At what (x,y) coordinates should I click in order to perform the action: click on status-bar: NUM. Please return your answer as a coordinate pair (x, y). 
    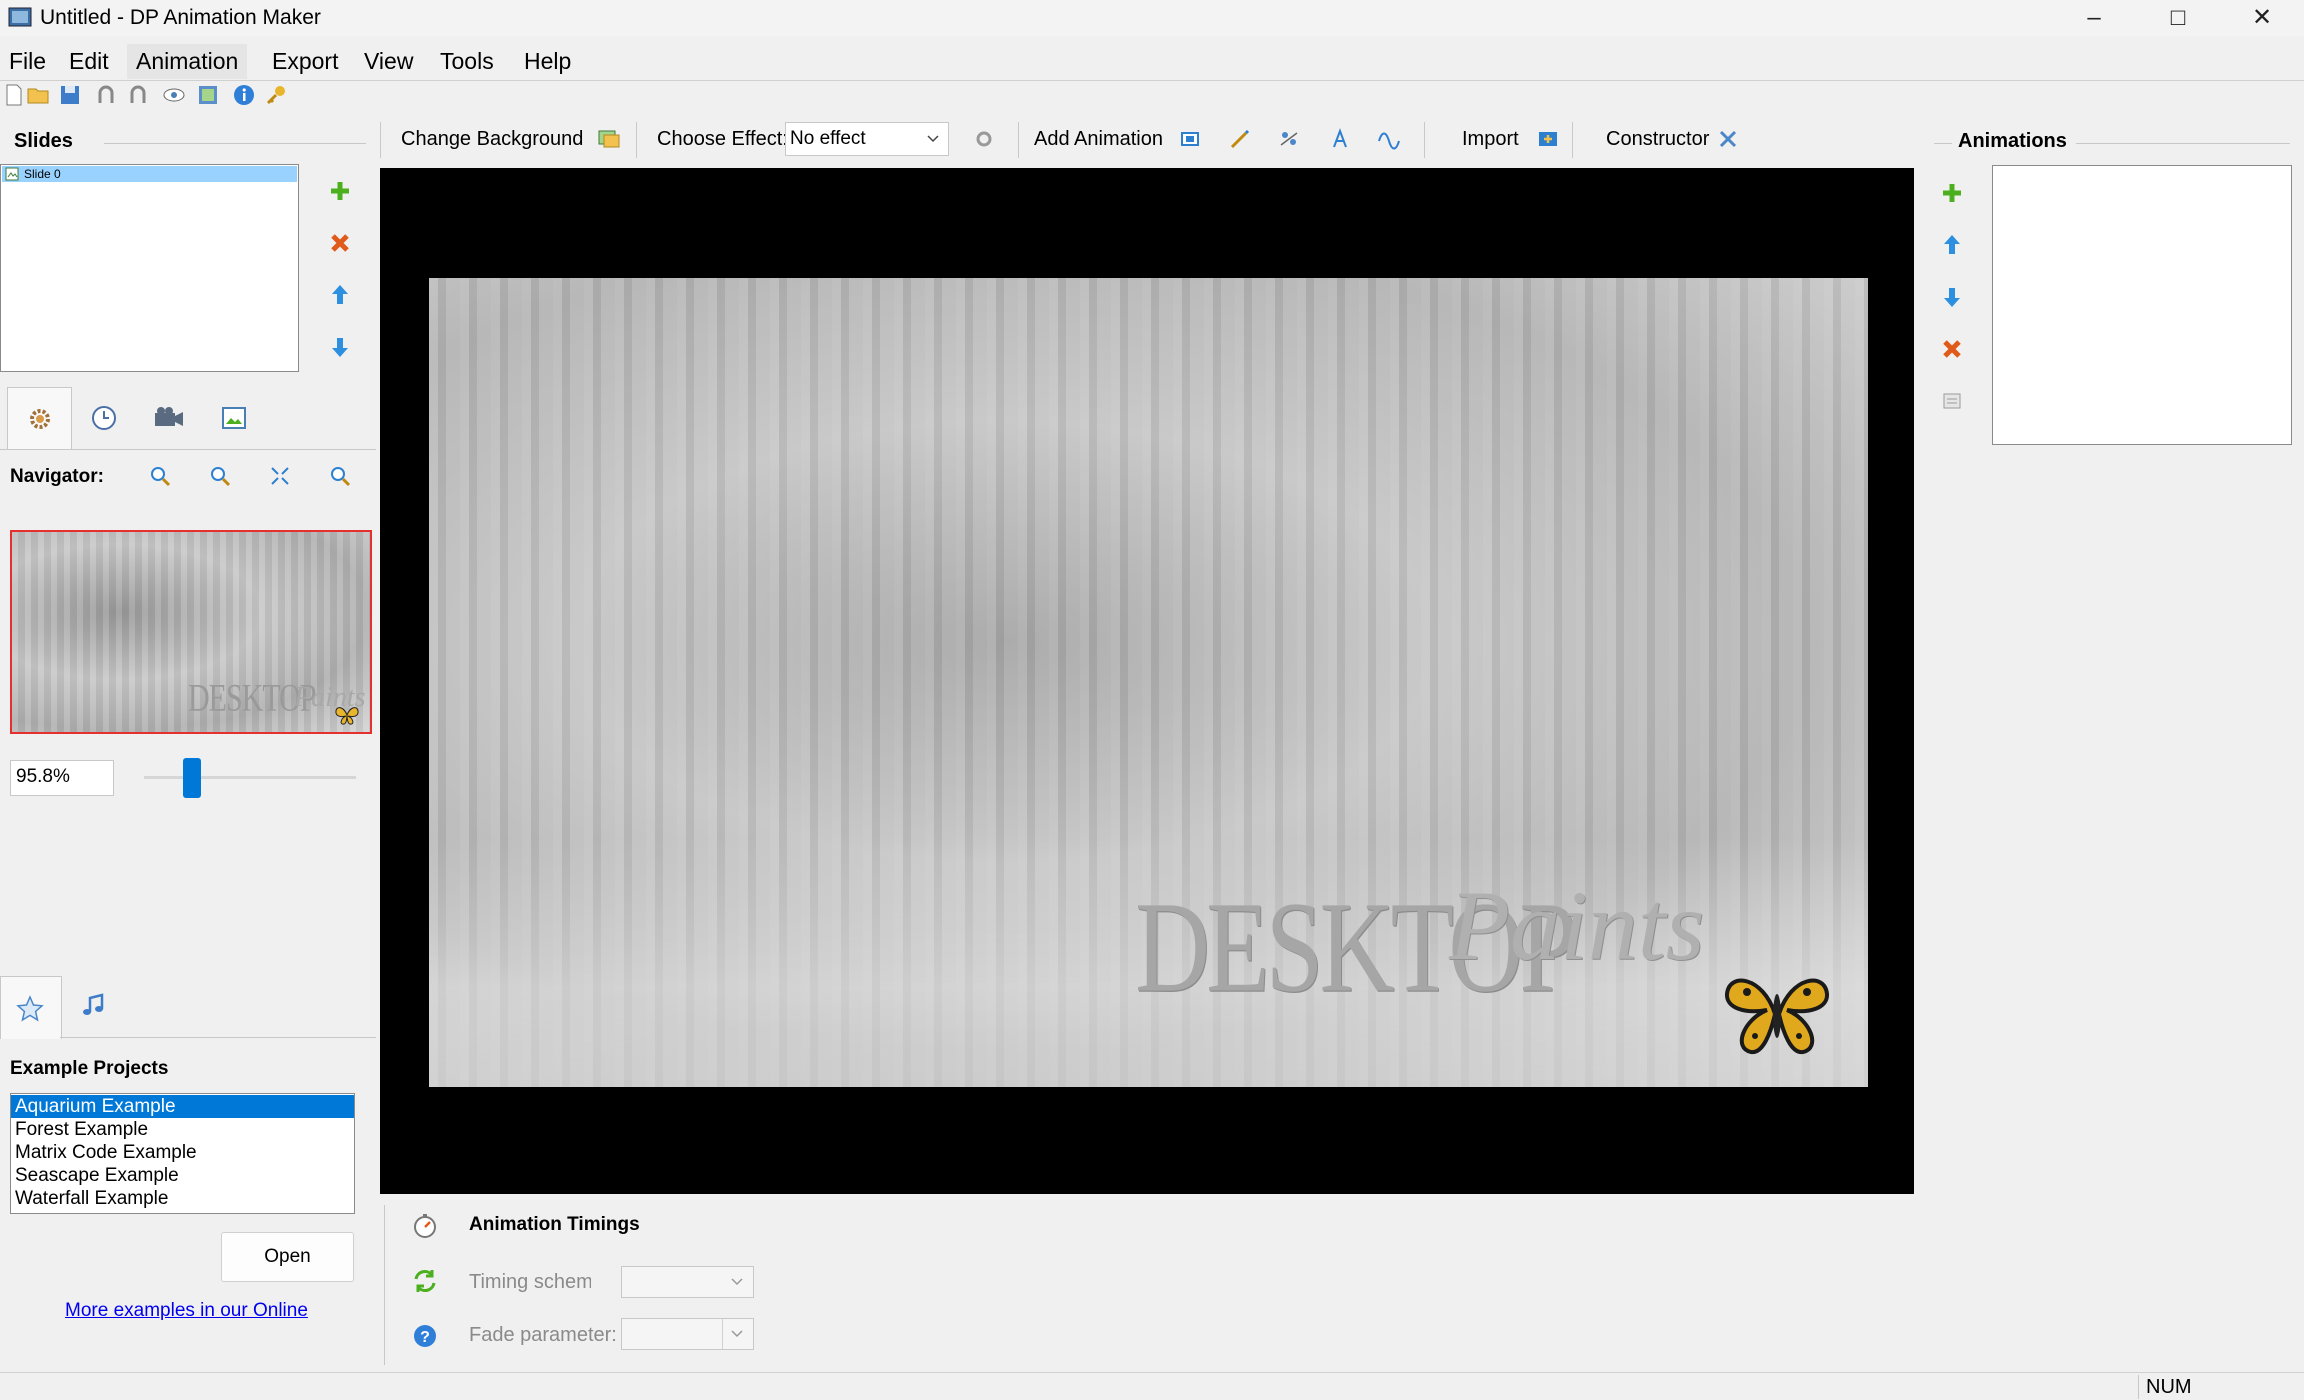
    Looking at the image, I should click on (1152, 1386).